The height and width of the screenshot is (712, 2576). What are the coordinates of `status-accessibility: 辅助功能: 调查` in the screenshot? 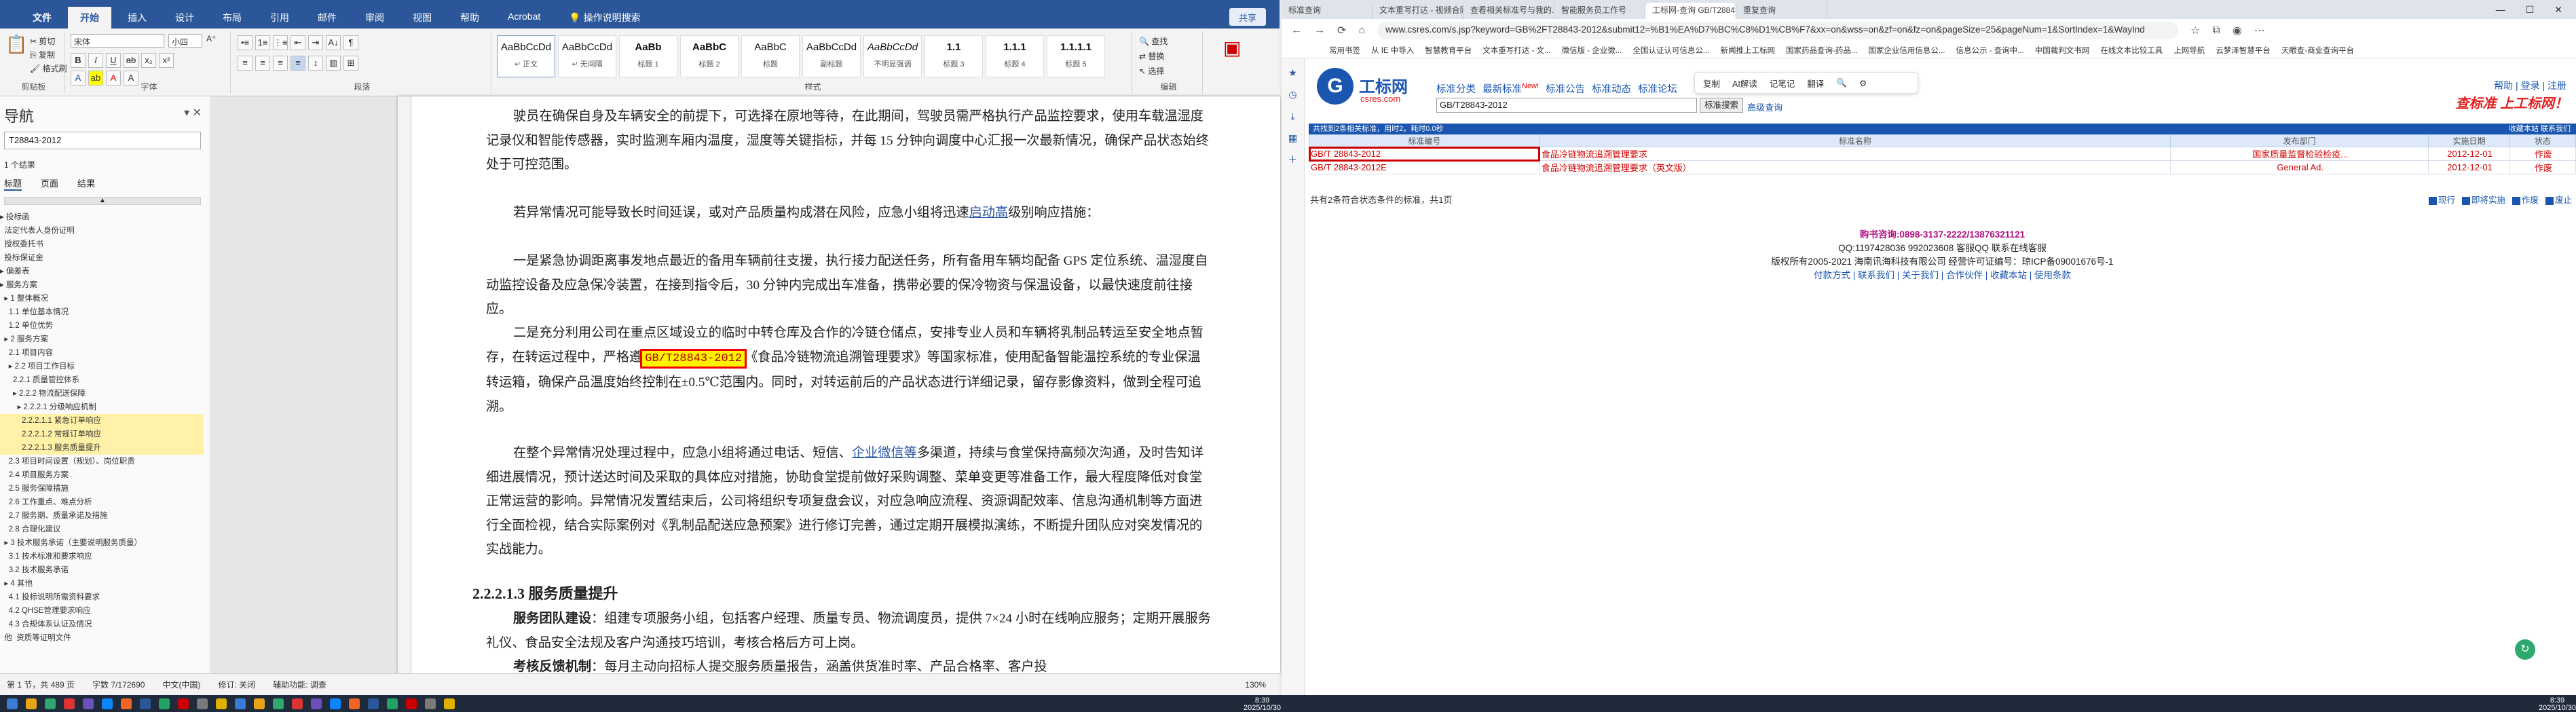 It's located at (300, 684).